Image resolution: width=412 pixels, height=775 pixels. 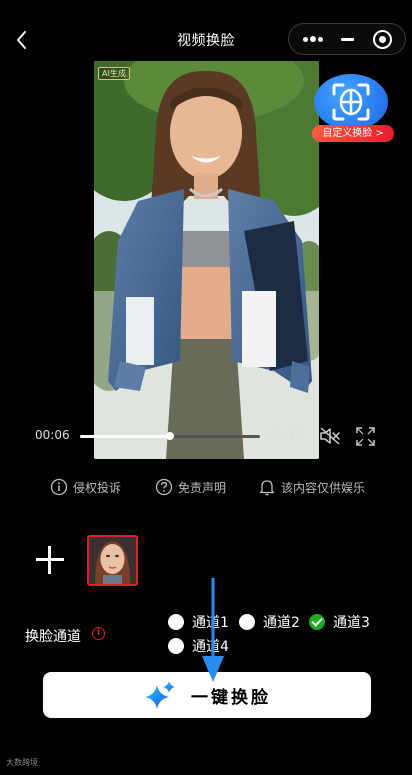 I want to click on sparkle-icon, so click(x=160, y=695).